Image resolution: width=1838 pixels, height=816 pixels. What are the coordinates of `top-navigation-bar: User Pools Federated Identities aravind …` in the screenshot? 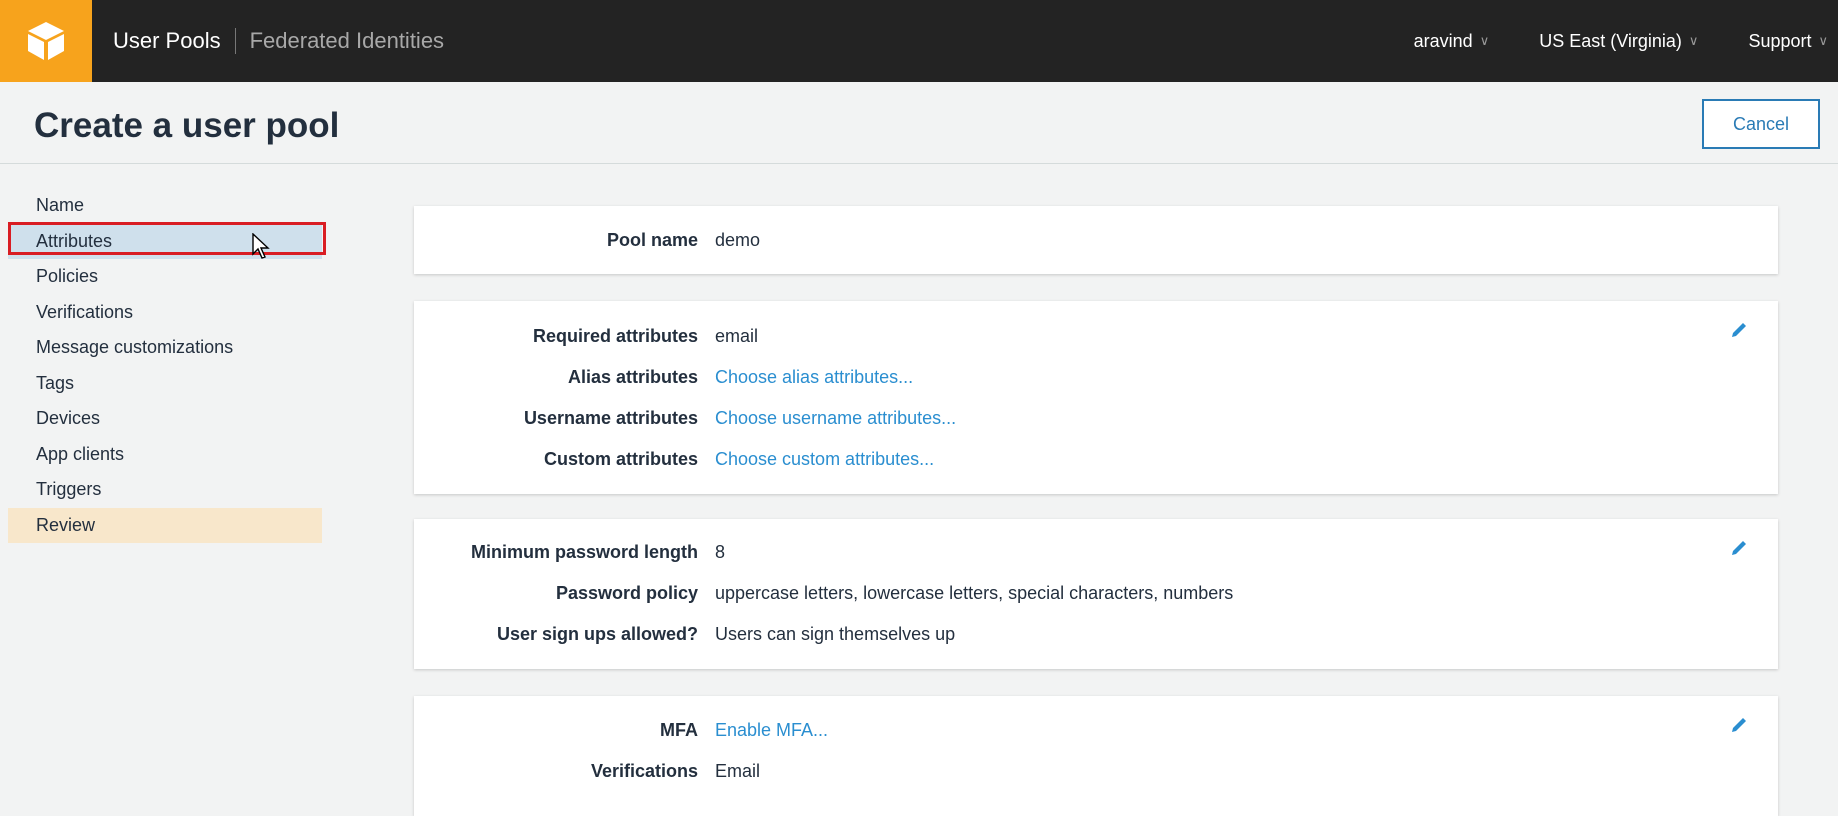 It's located at (919, 41).